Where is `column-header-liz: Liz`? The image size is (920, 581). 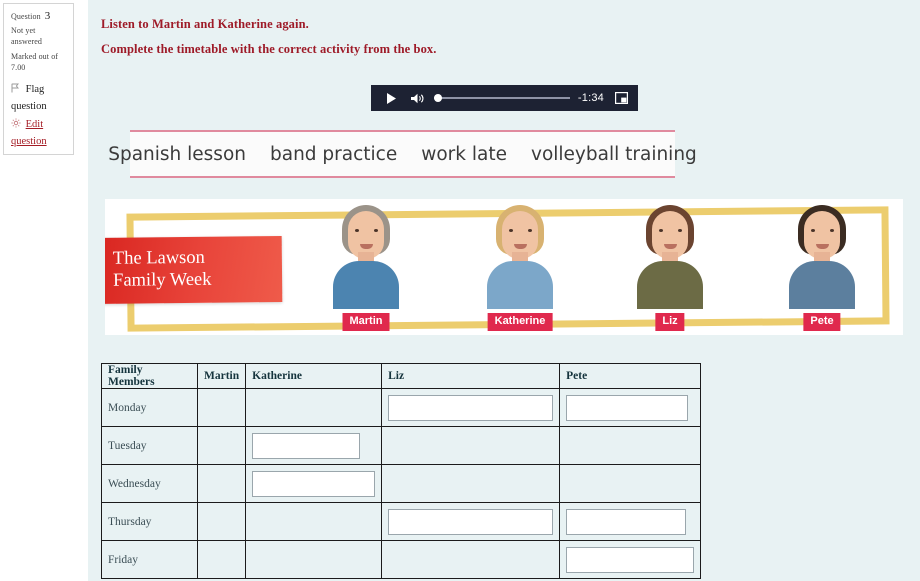 column-header-liz: Liz is located at coordinates (471, 376).